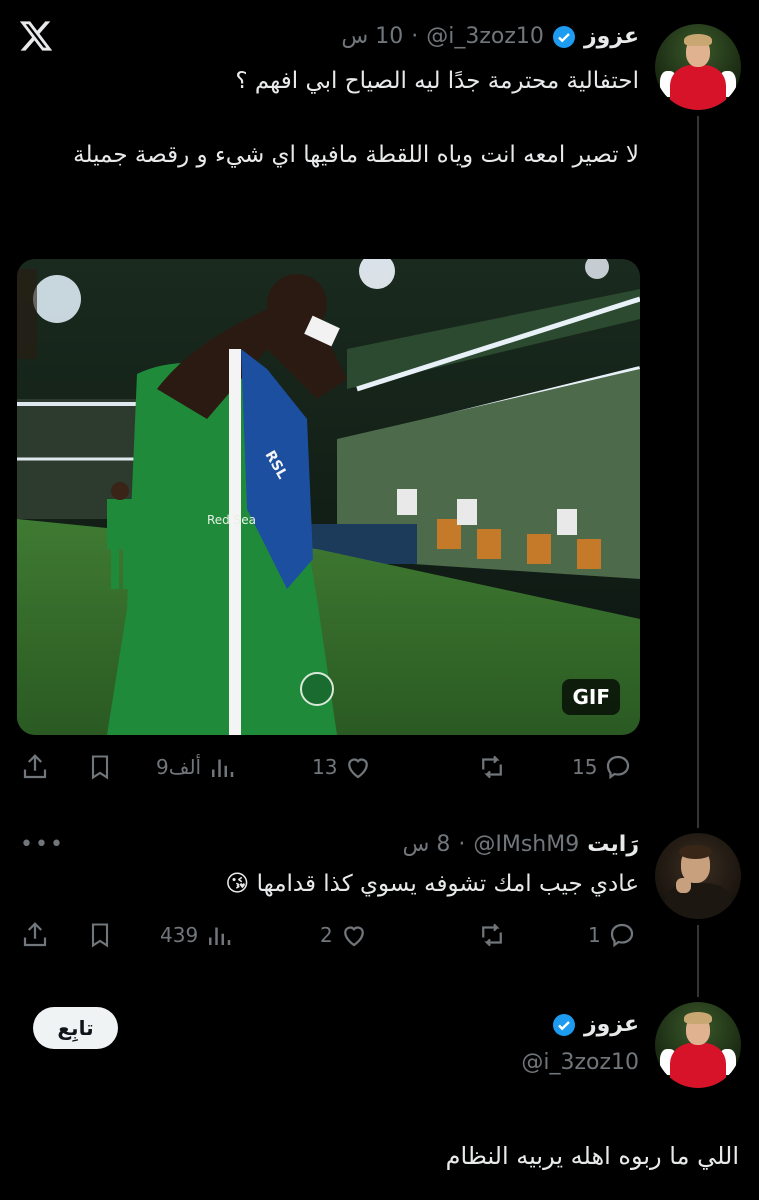  Describe the element at coordinates (231, 520) in the screenshot. I see `svg-text: Red Sea` at that location.